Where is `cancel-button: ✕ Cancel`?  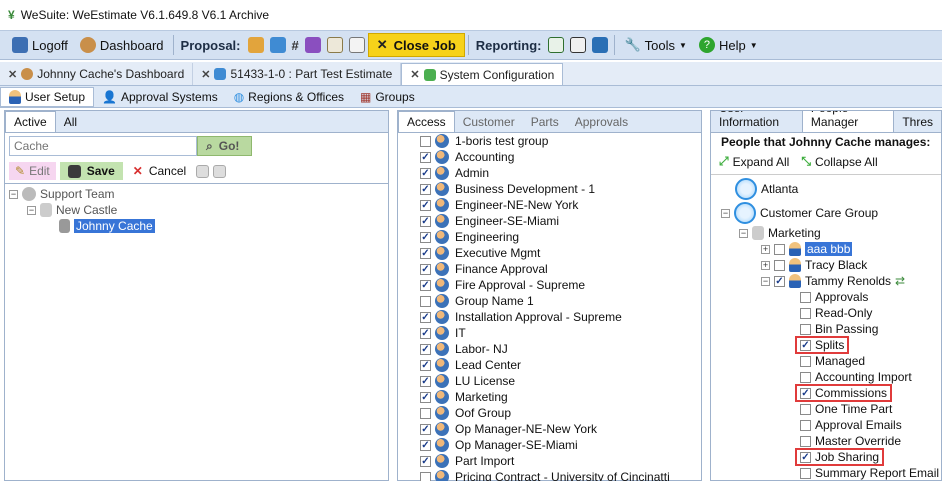
cancel-button: ✕ Cancel is located at coordinates (159, 171).